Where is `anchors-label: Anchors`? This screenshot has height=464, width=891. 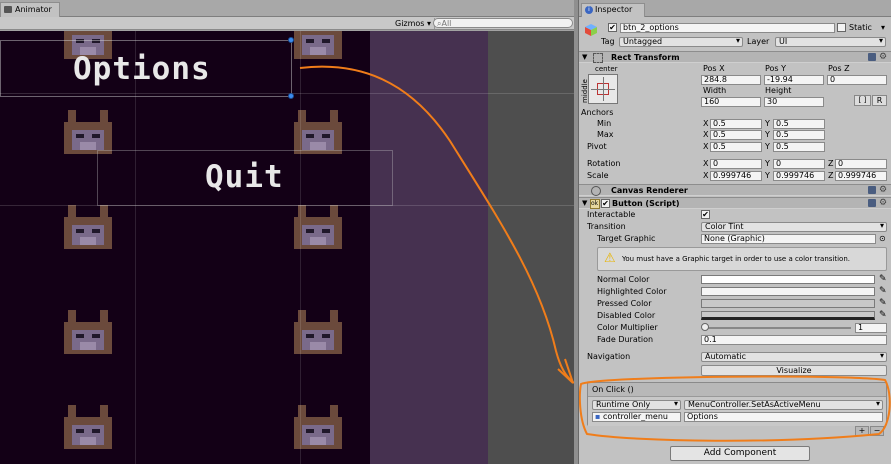
anchors-label: Anchors is located at coordinates (597, 112).